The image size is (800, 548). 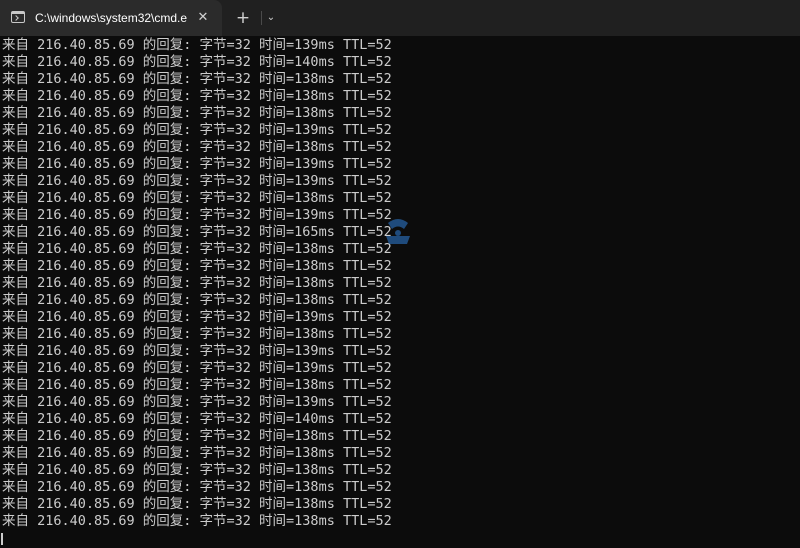 I want to click on watermark-logo-upper-shape, so click(x=398, y=224).